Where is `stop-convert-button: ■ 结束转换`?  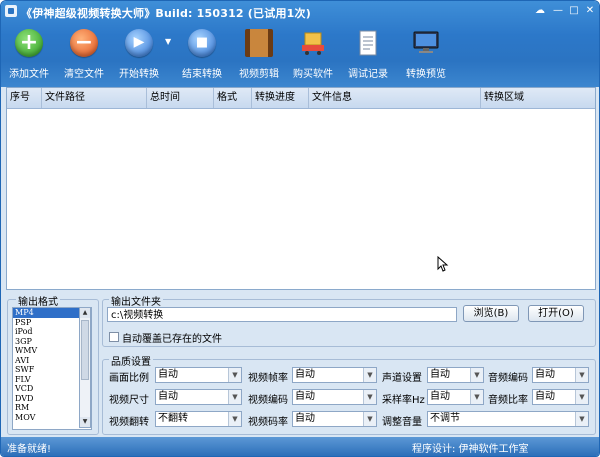
stop-convert-button: ■ 结束转换 is located at coordinates (202, 54).